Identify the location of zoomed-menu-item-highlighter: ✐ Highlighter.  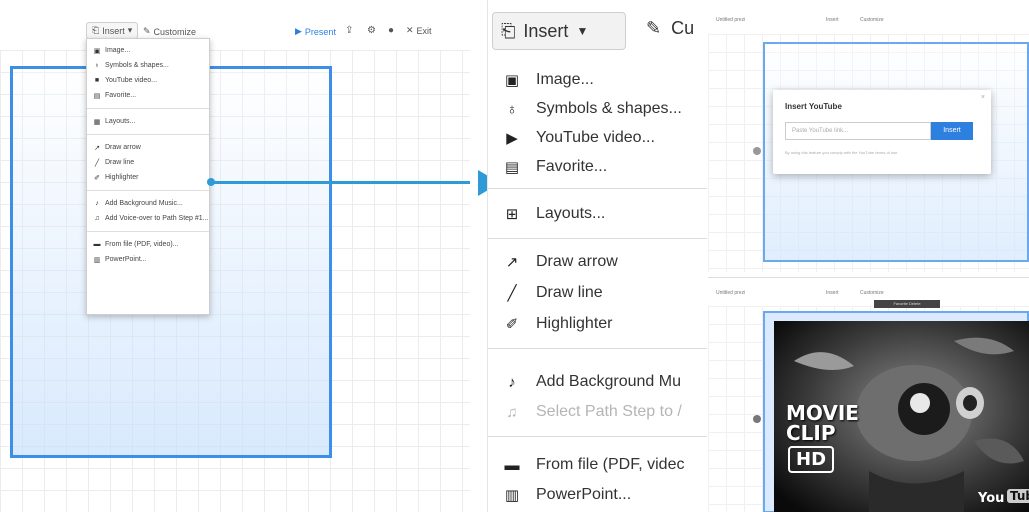
(597, 324).